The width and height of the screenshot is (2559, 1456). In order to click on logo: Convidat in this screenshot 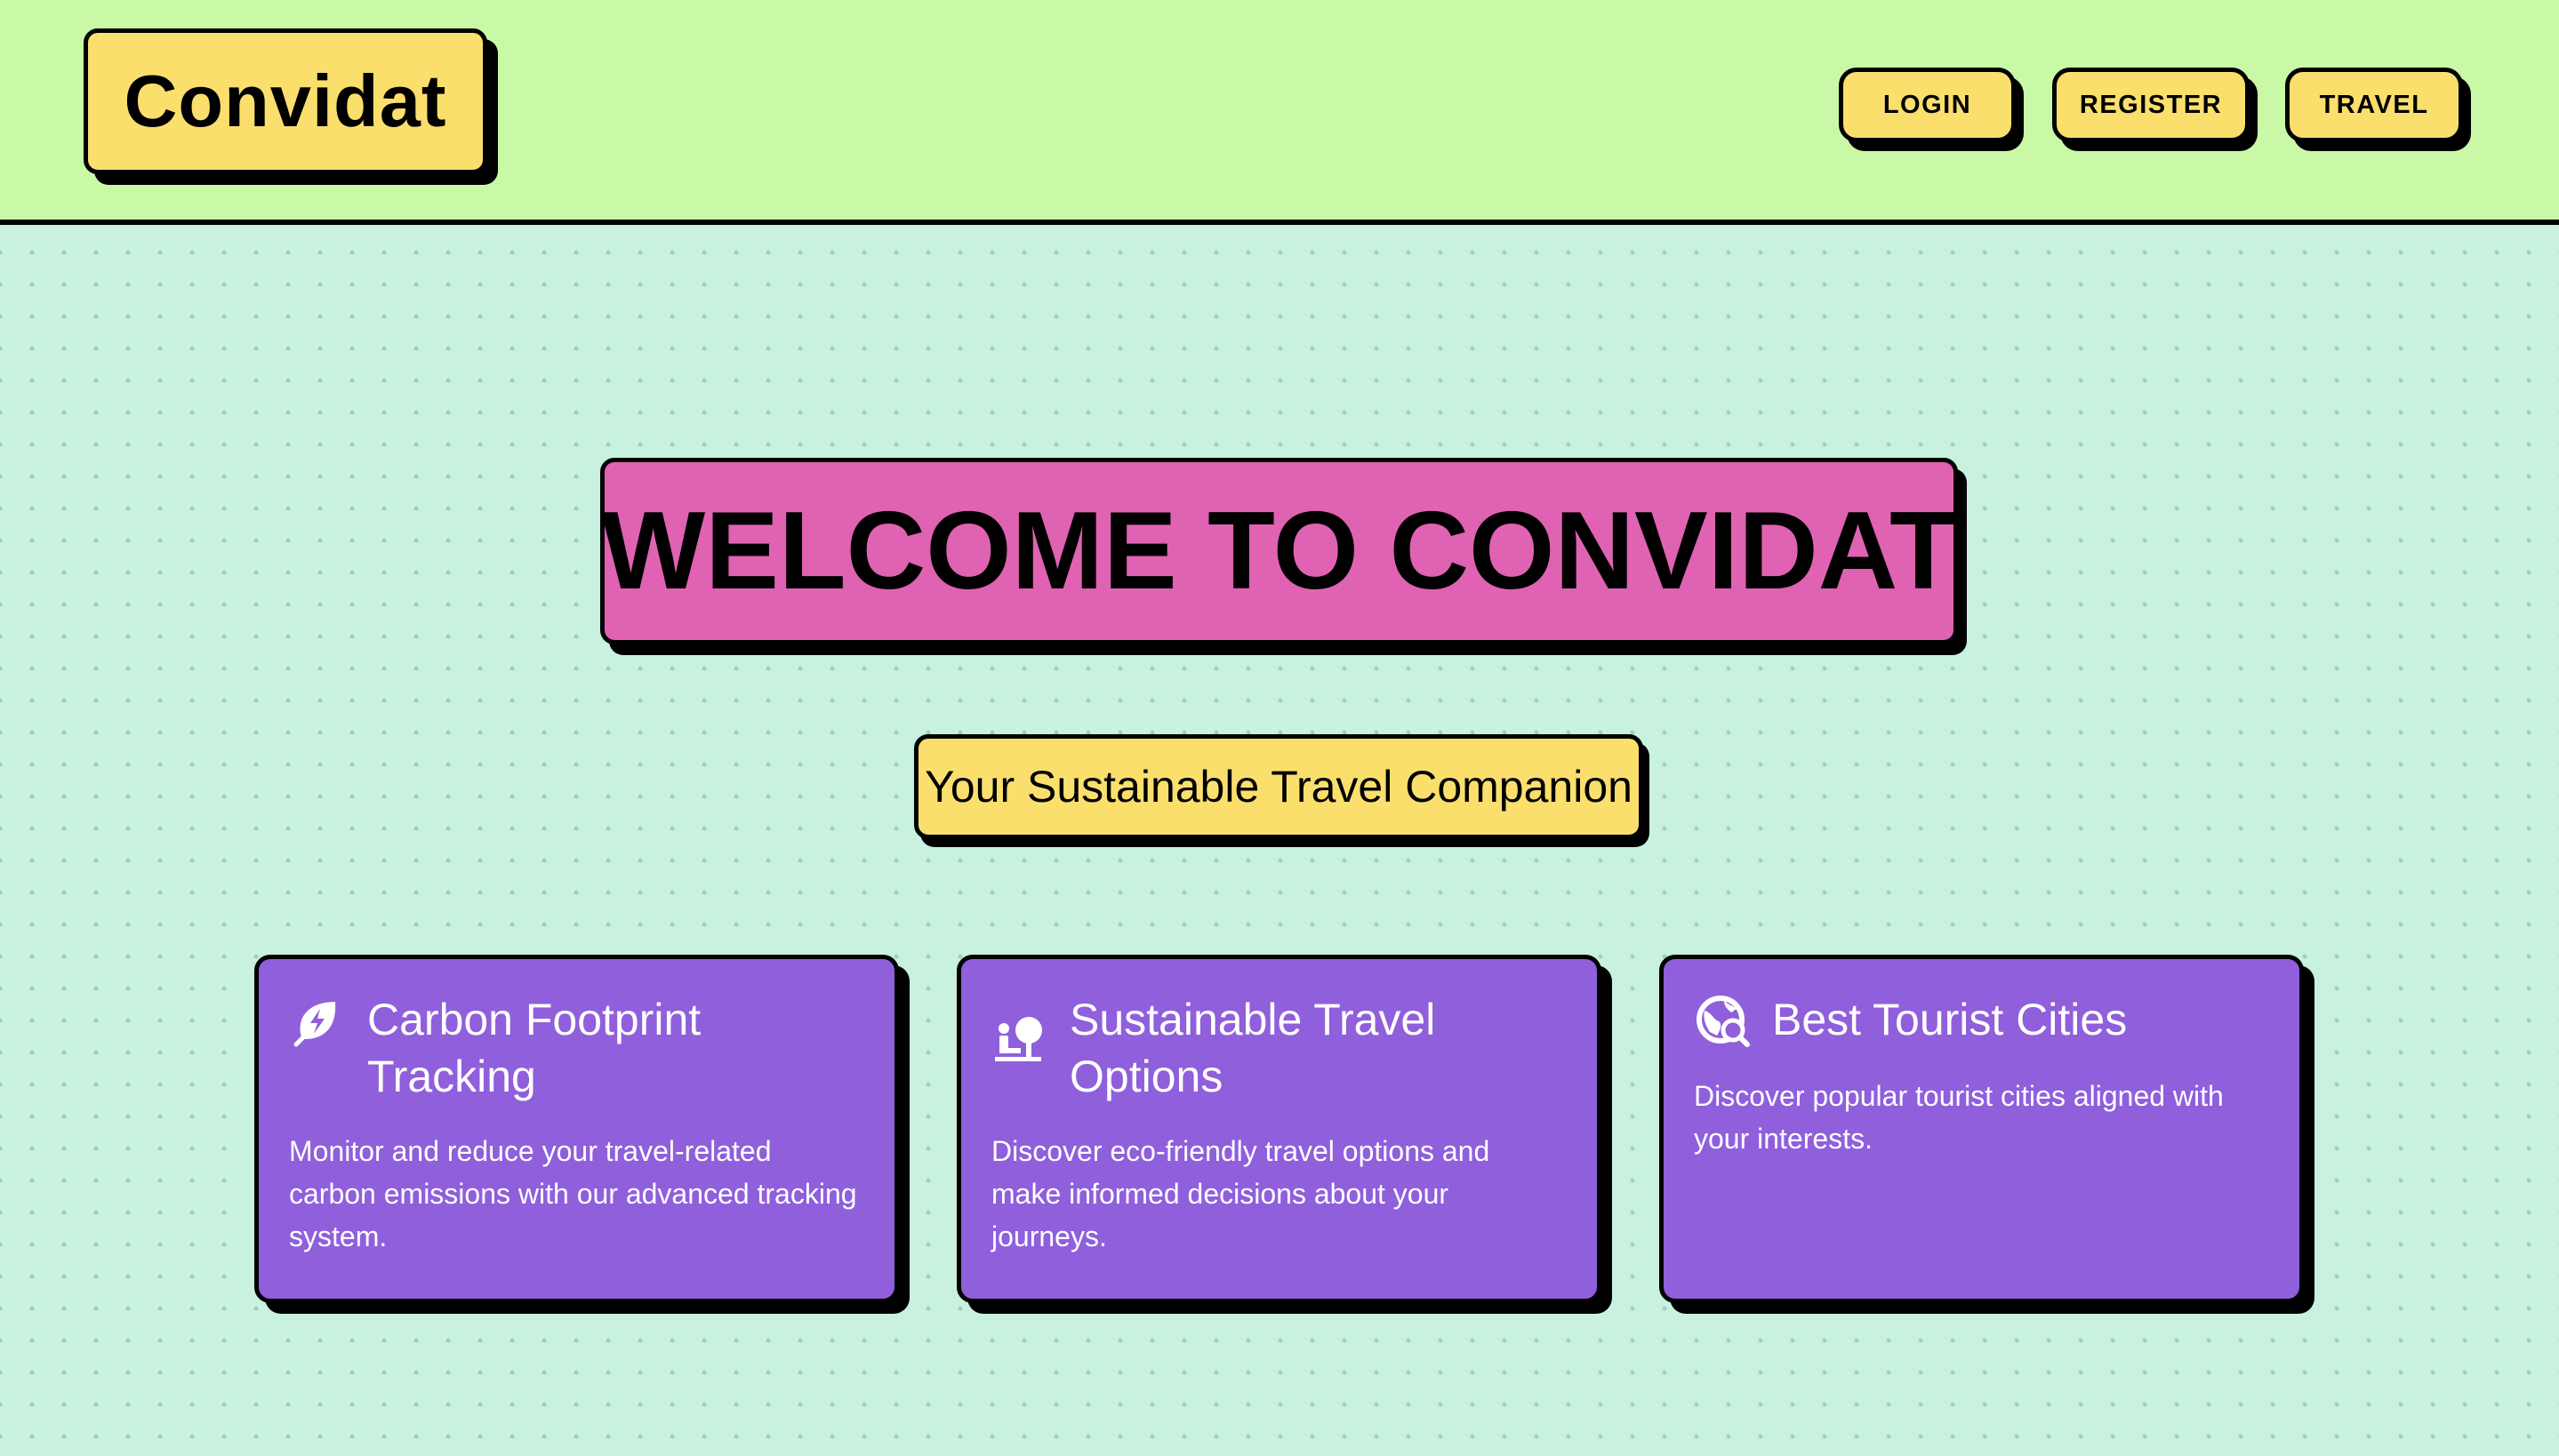, I will do `click(285, 101)`.